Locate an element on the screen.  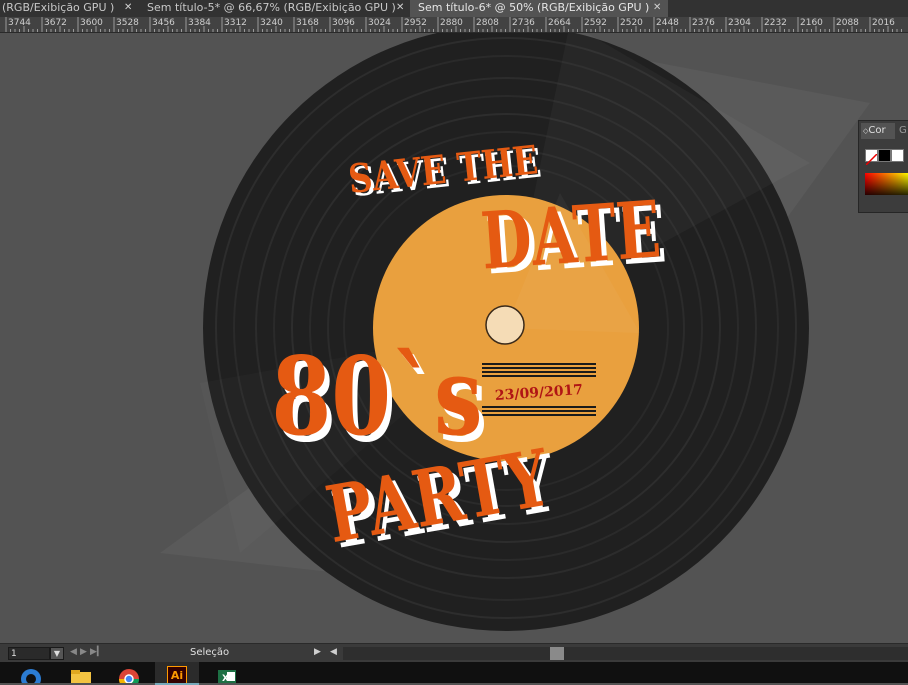
white-swatch is located at coordinates (897, 155).